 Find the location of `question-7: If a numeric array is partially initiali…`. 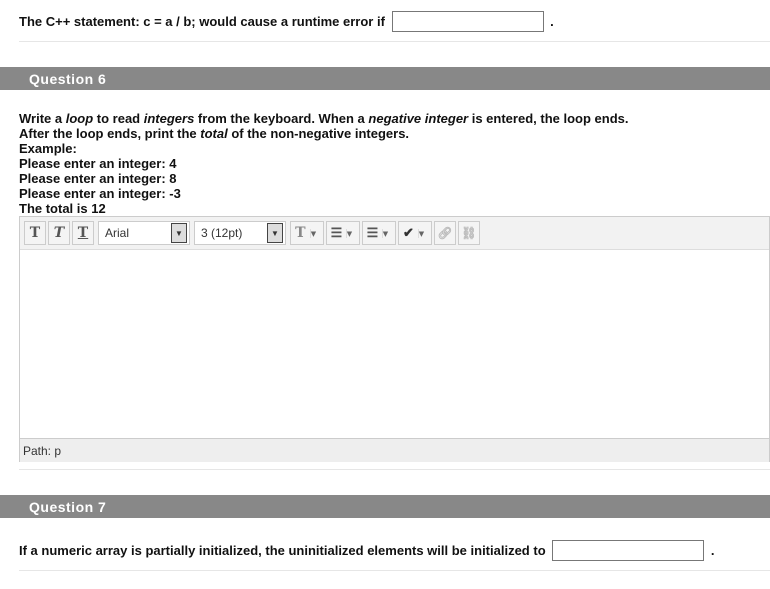

question-7: If a numeric array is partially initiali… is located at coordinates (367, 550).